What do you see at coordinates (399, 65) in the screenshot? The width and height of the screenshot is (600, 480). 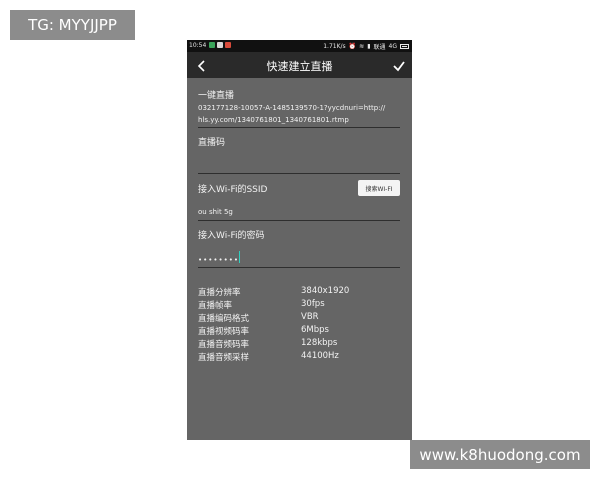 I see `checkmark-icon` at bounding box center [399, 65].